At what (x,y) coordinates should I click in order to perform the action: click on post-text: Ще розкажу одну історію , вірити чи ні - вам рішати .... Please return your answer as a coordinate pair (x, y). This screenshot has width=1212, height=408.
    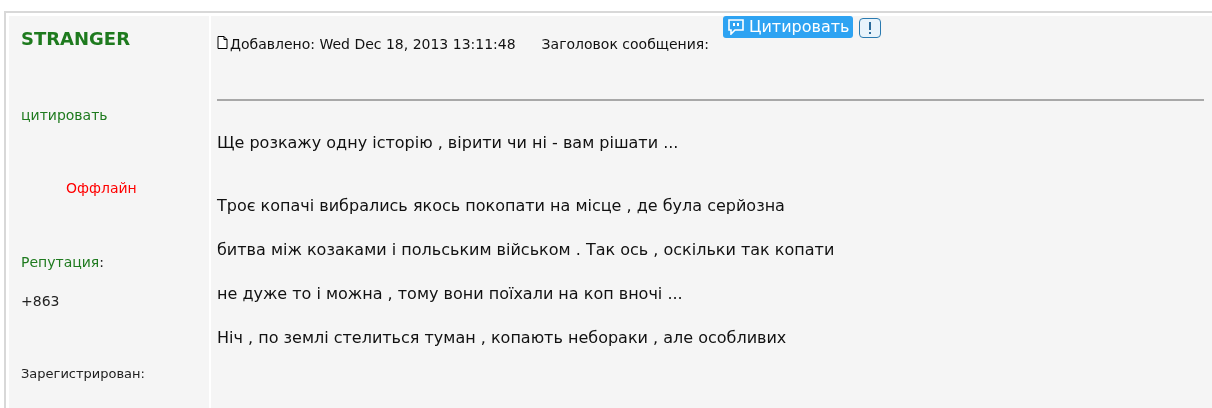
    Looking at the image, I should click on (448, 143).